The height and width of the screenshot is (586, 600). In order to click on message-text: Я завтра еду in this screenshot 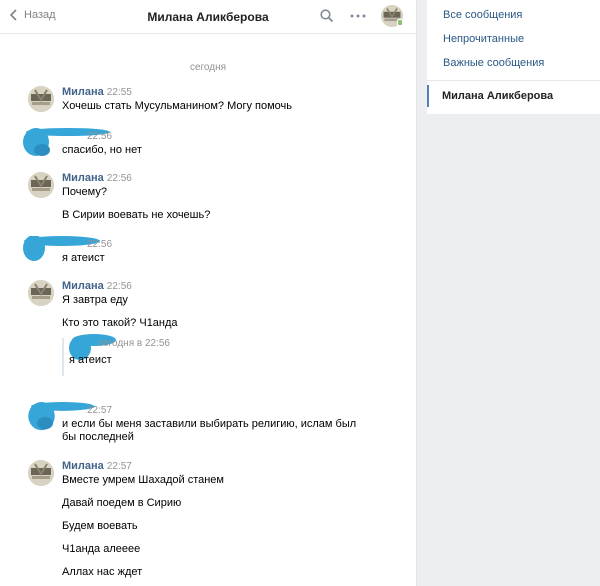, I will do `click(95, 300)`.